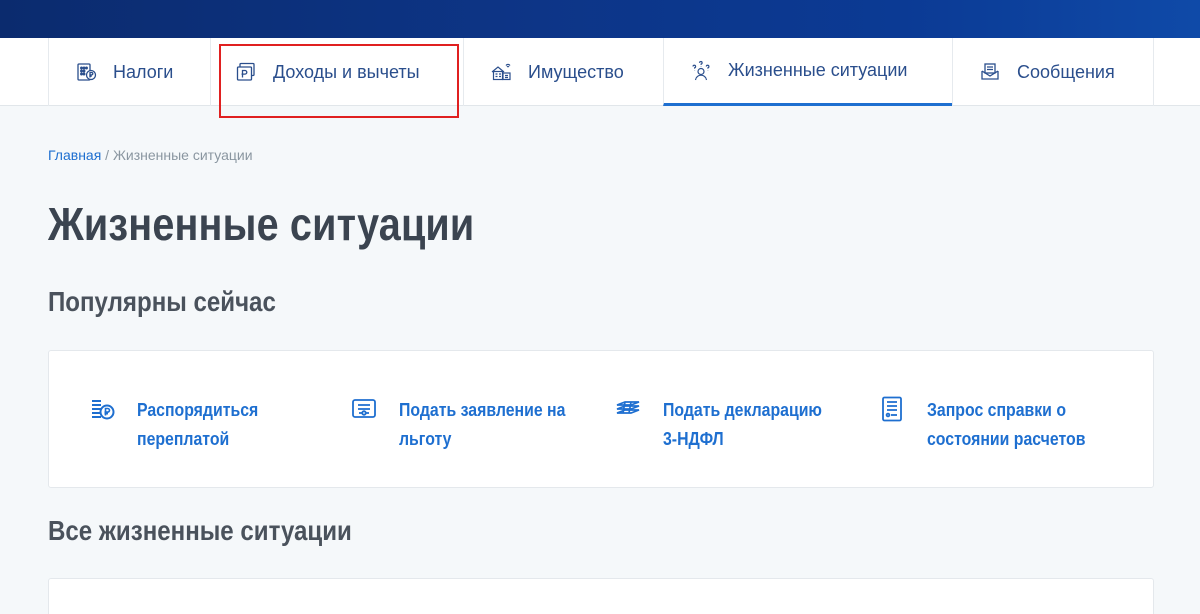 This screenshot has height=614, width=1200. Describe the element at coordinates (576, 71) in the screenshot. I see `nav-item-label: Имущество` at that location.